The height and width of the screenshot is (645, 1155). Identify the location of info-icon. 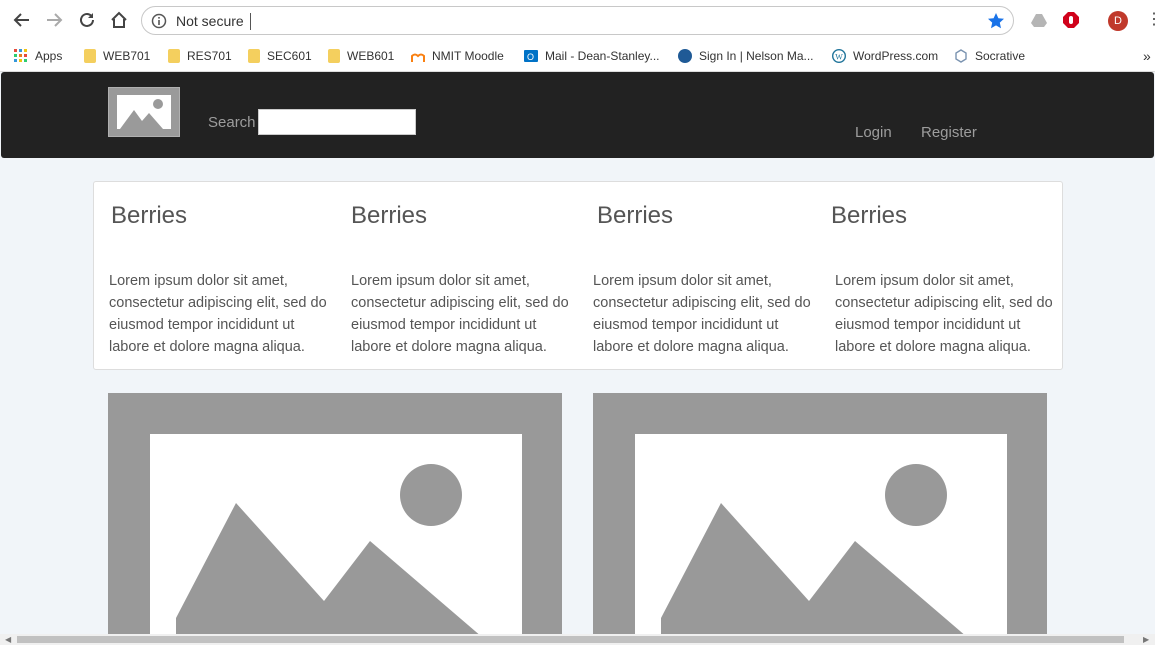
(159, 23).